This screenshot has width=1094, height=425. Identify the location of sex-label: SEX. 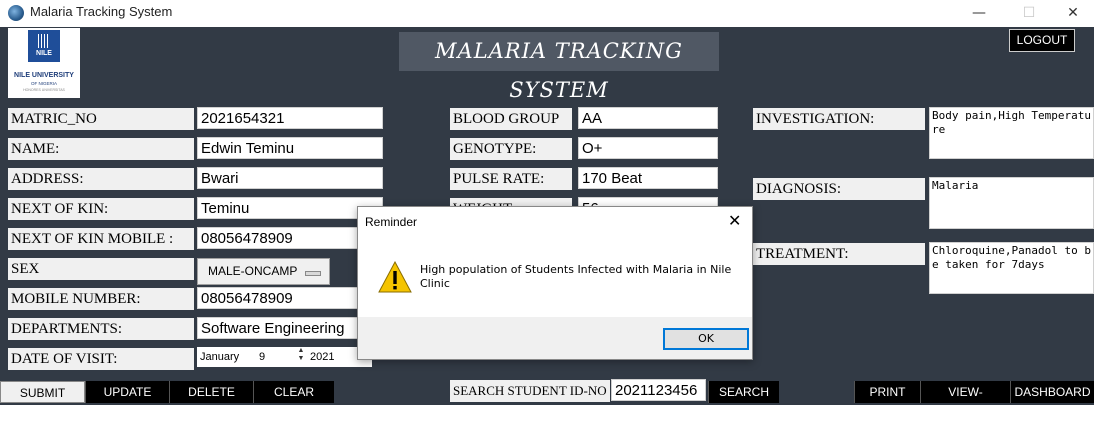
(101, 269).